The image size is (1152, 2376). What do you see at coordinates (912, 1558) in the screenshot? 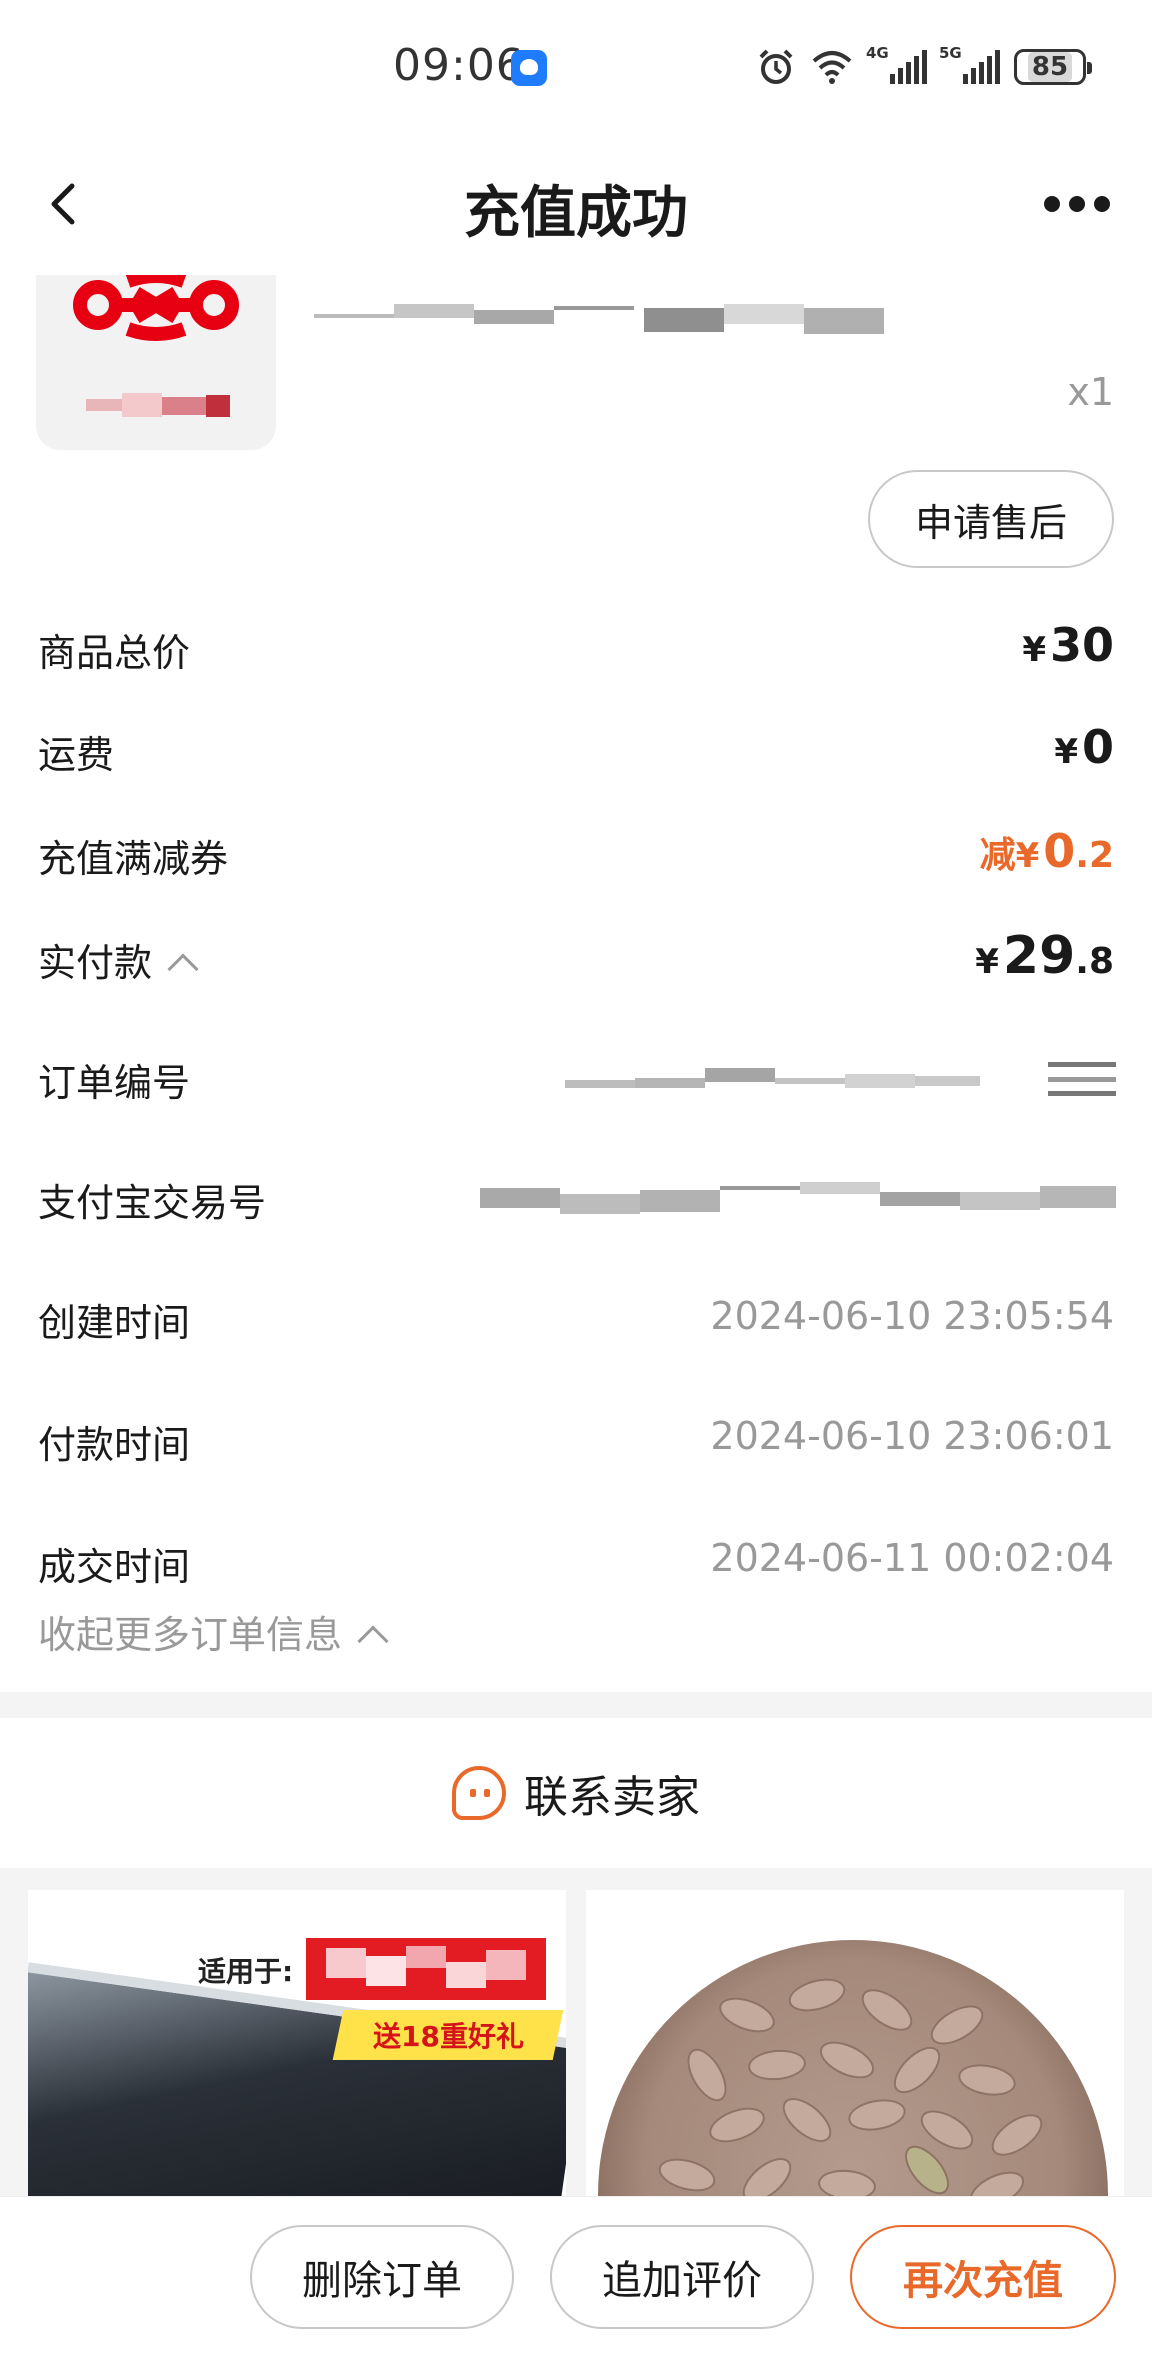
I see `completed-time-value: 2024-06-11 00:02:04` at bounding box center [912, 1558].